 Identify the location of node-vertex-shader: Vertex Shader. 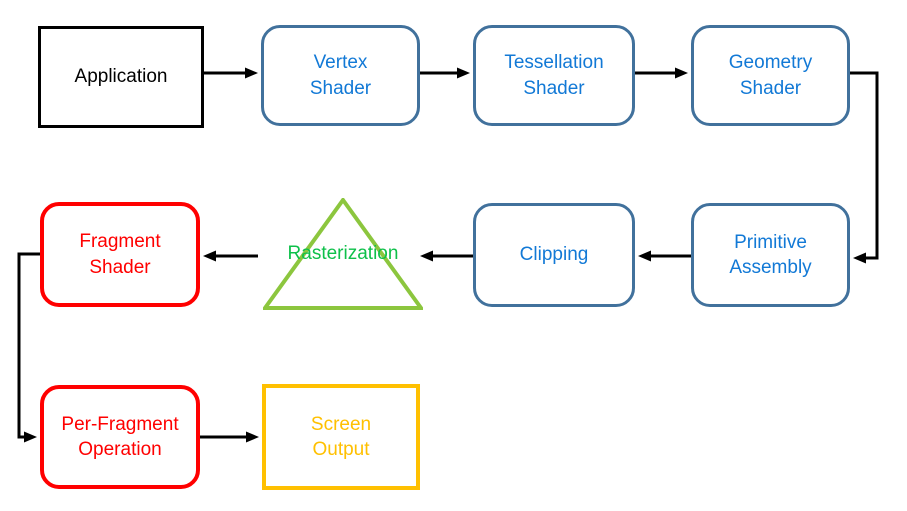
(340, 75).